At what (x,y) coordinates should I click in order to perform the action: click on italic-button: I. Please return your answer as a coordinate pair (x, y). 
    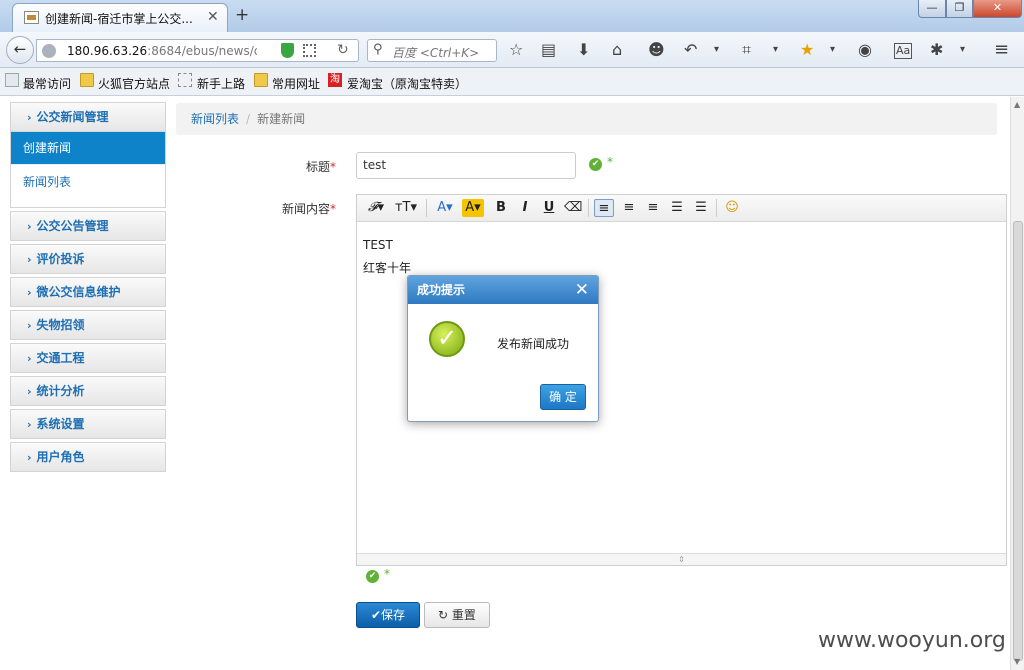
    Looking at the image, I should click on (525, 208).